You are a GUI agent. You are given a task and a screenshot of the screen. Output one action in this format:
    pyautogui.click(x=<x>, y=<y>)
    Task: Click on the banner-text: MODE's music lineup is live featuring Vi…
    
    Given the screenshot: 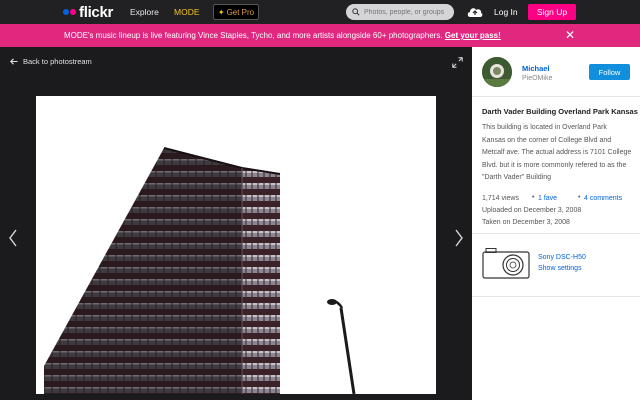 What is the action you would take?
    pyautogui.click(x=282, y=35)
    